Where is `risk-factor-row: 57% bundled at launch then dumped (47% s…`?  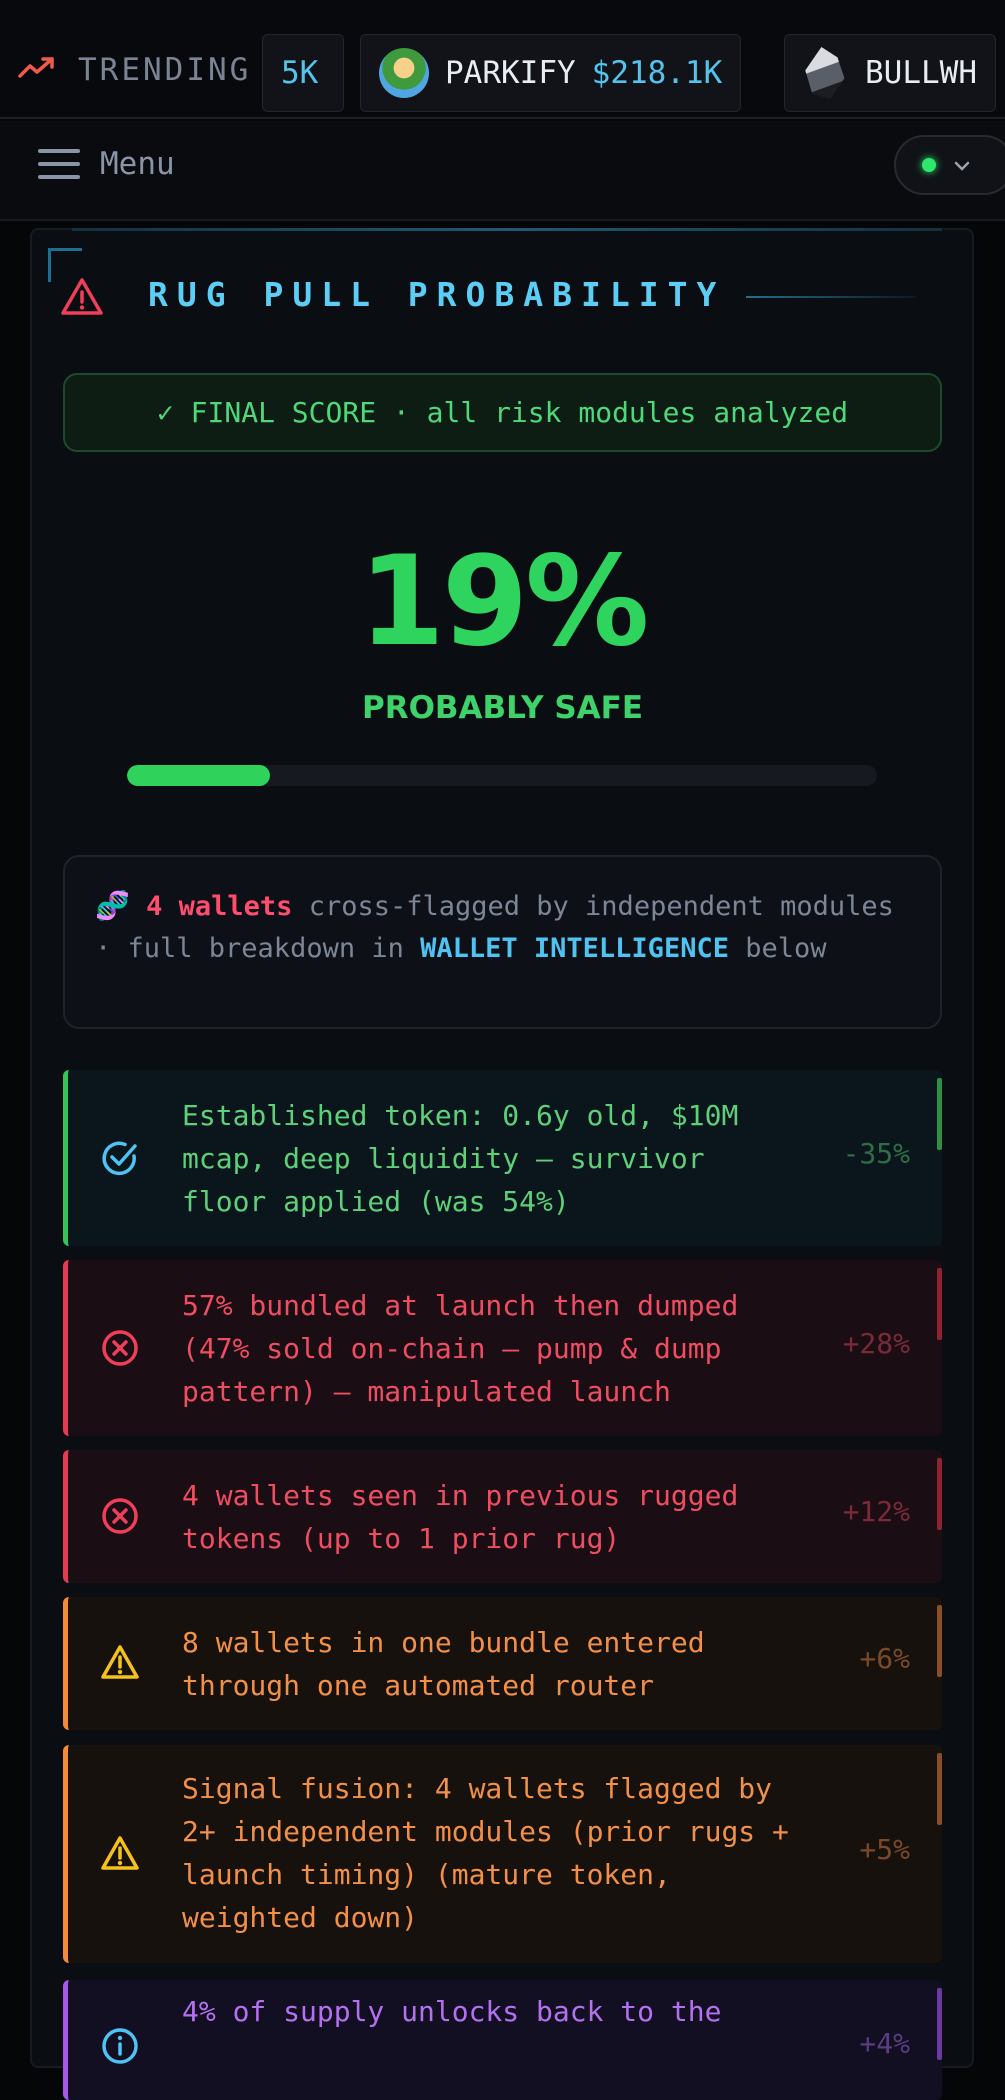
risk-factor-row: 57% bundled at launch then dumped (47% s… is located at coordinates (502, 1348).